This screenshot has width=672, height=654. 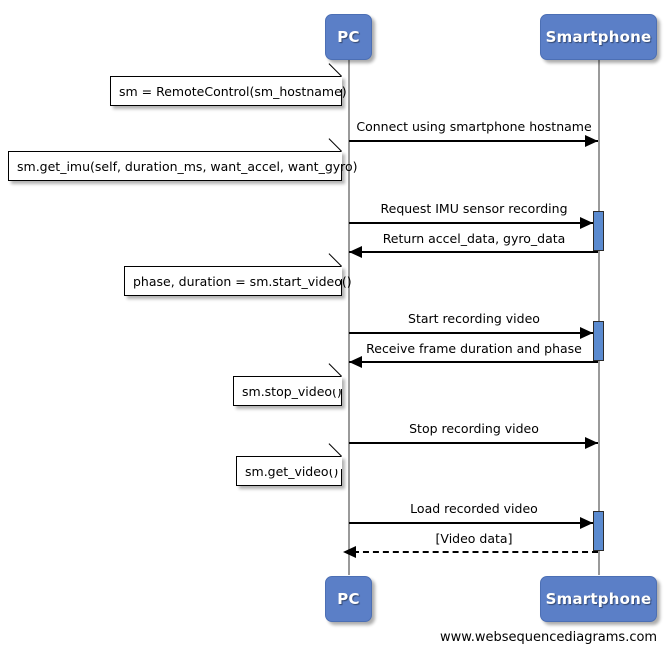 I want to click on message-line-load-recorded-video, so click(x=471, y=523).